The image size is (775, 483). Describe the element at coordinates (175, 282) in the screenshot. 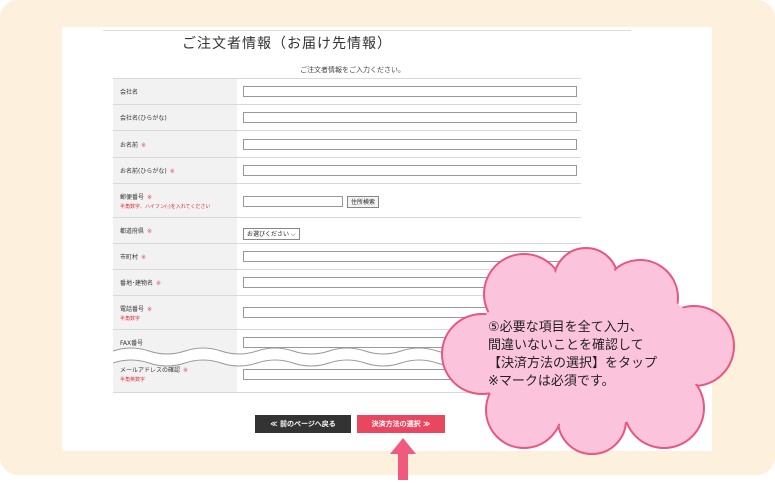

I see `field-label: 番地･建物名 ※` at that location.